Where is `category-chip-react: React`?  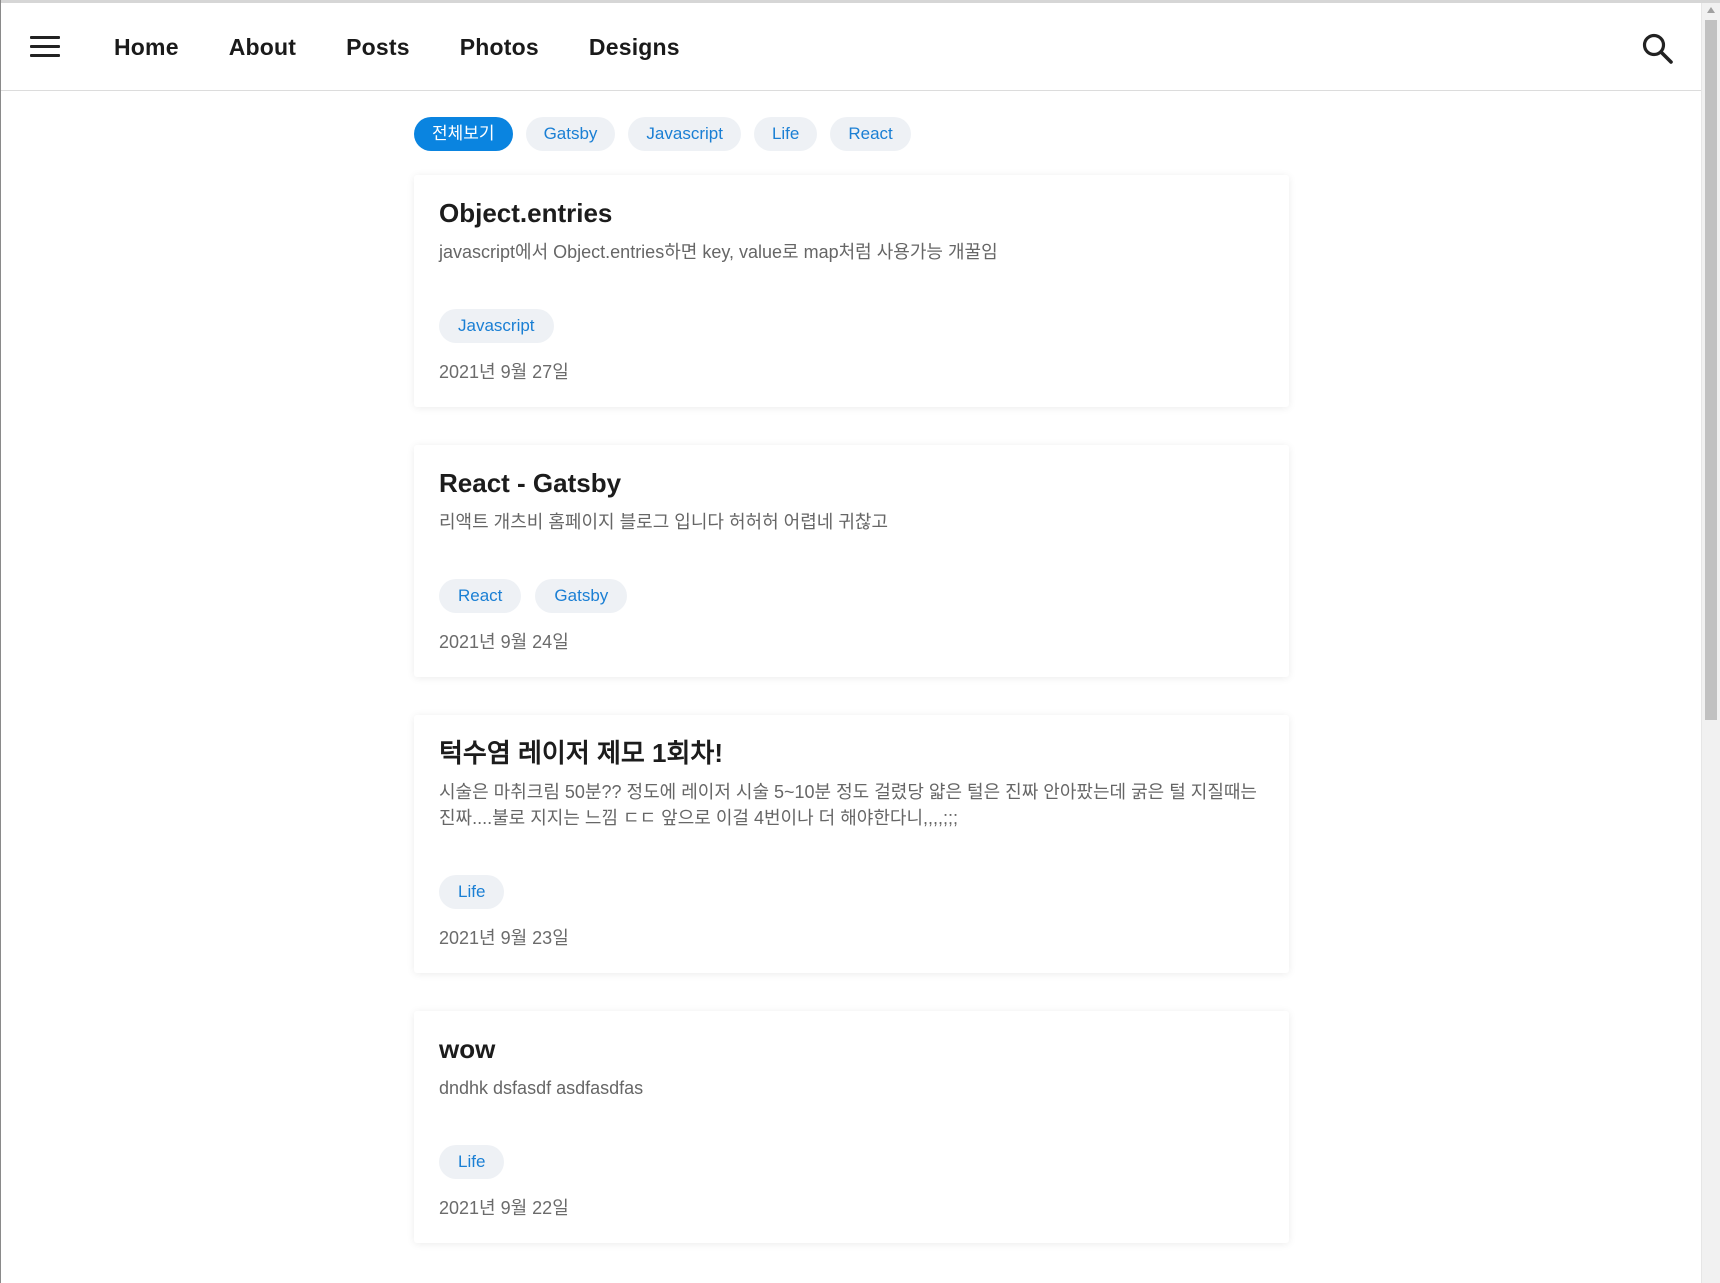 category-chip-react: React is located at coordinates (870, 134).